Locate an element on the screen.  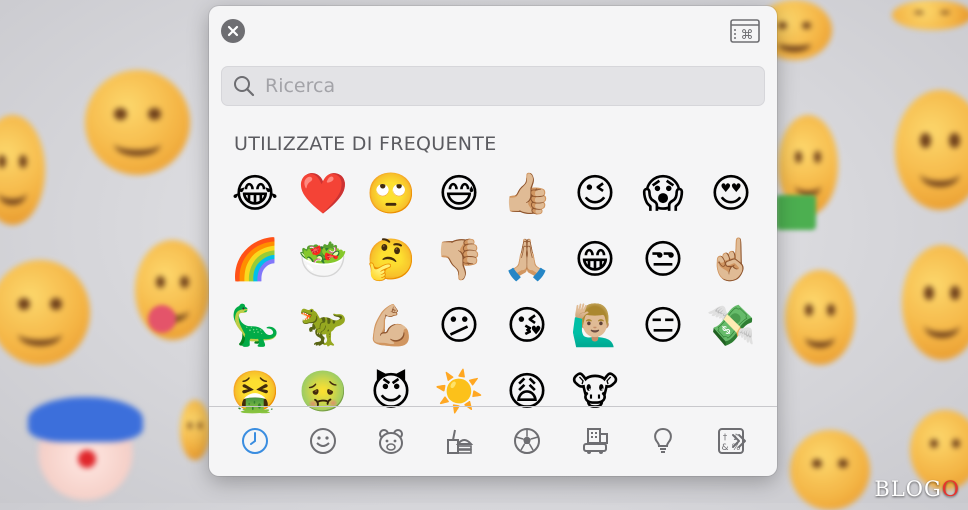
emoji-cell: 😘 is located at coordinates (527, 326).